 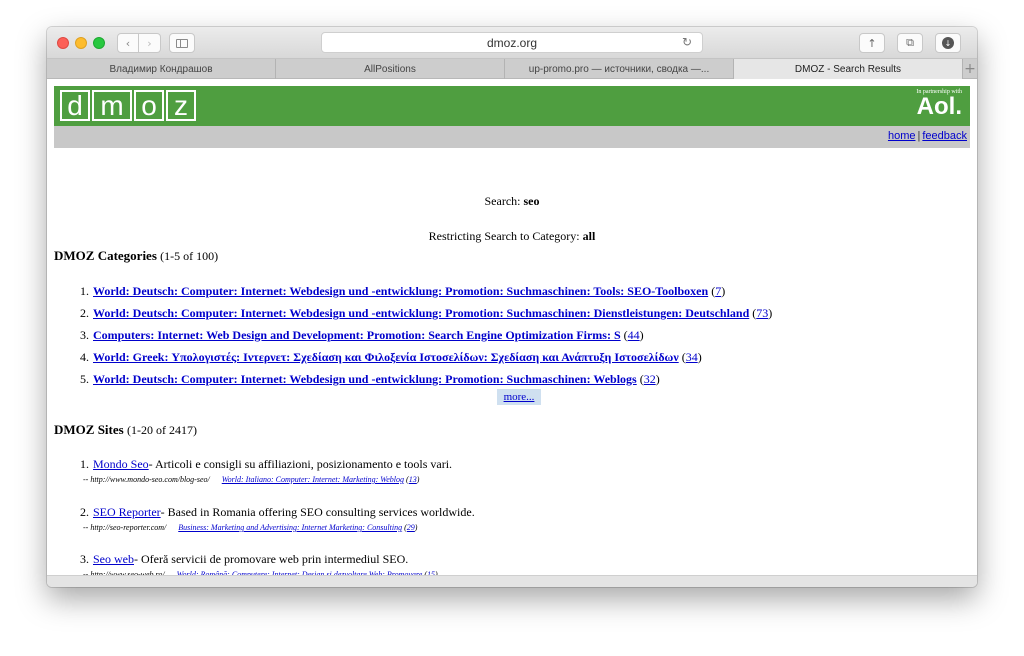 What do you see at coordinates (411, 527) in the screenshot?
I see `site-category-count-link: 29` at bounding box center [411, 527].